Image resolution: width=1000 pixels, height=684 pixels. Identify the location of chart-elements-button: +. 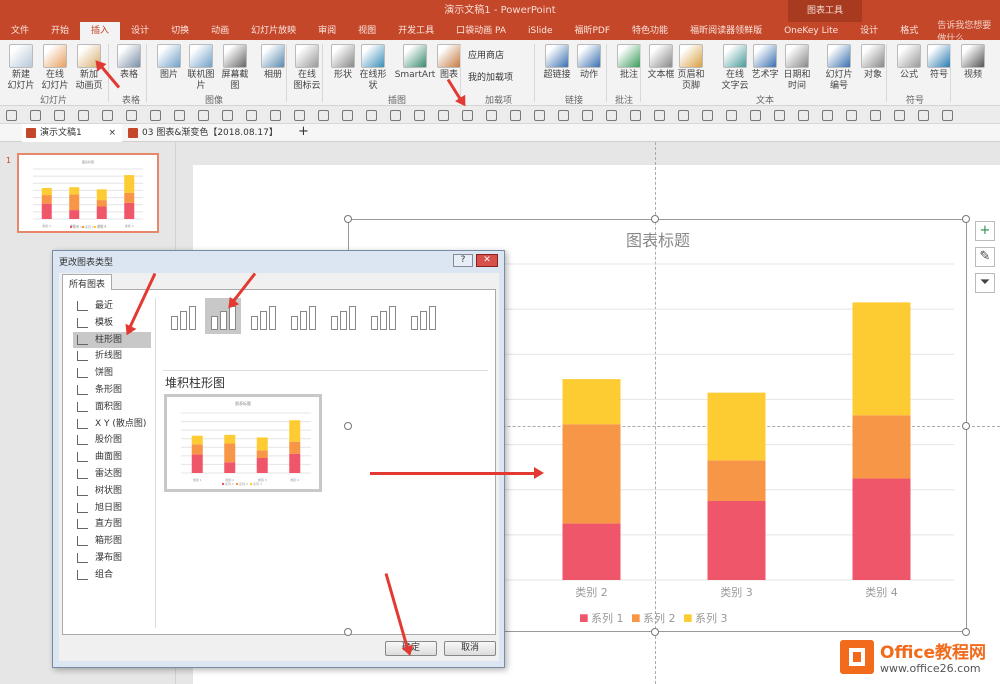
(985, 231).